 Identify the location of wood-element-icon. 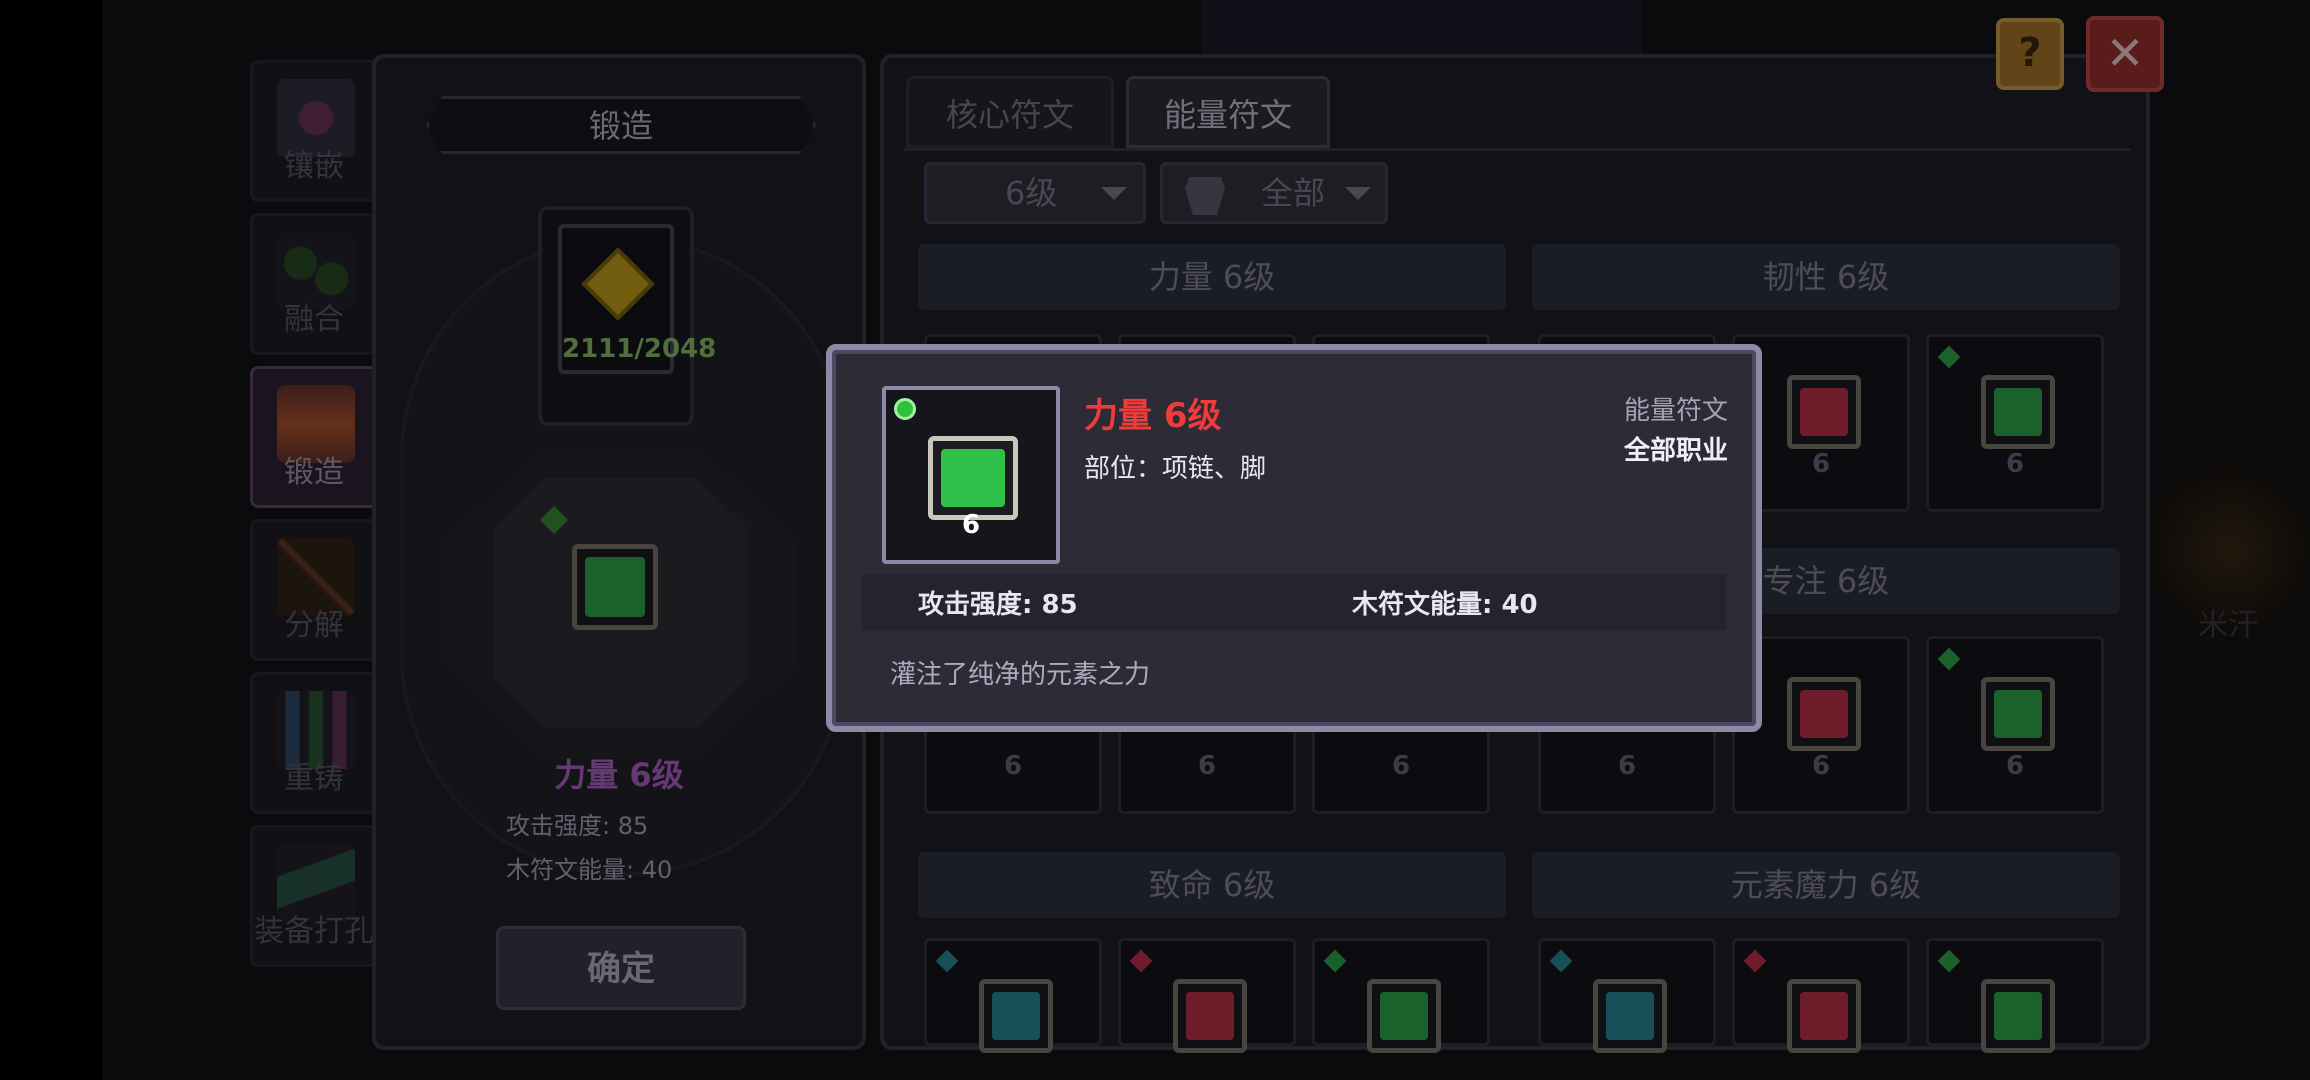
(905, 409).